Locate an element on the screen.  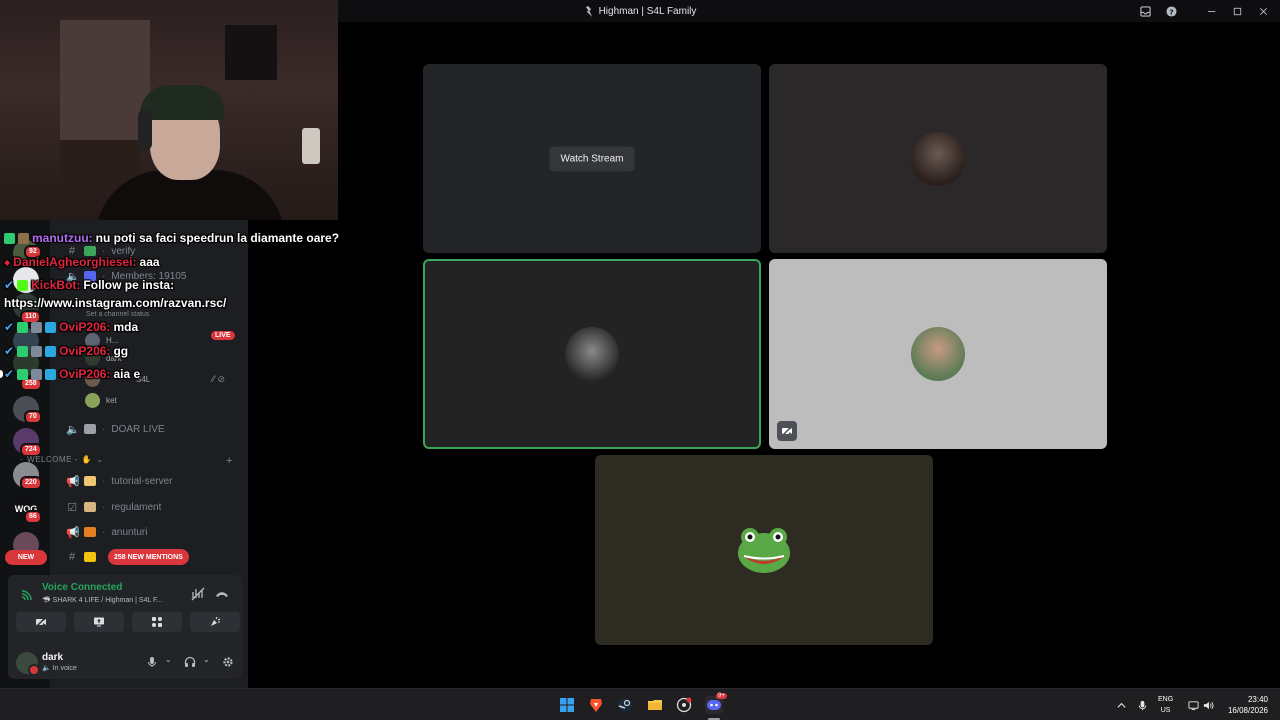
close-icon is located at coordinates (1263, 11).